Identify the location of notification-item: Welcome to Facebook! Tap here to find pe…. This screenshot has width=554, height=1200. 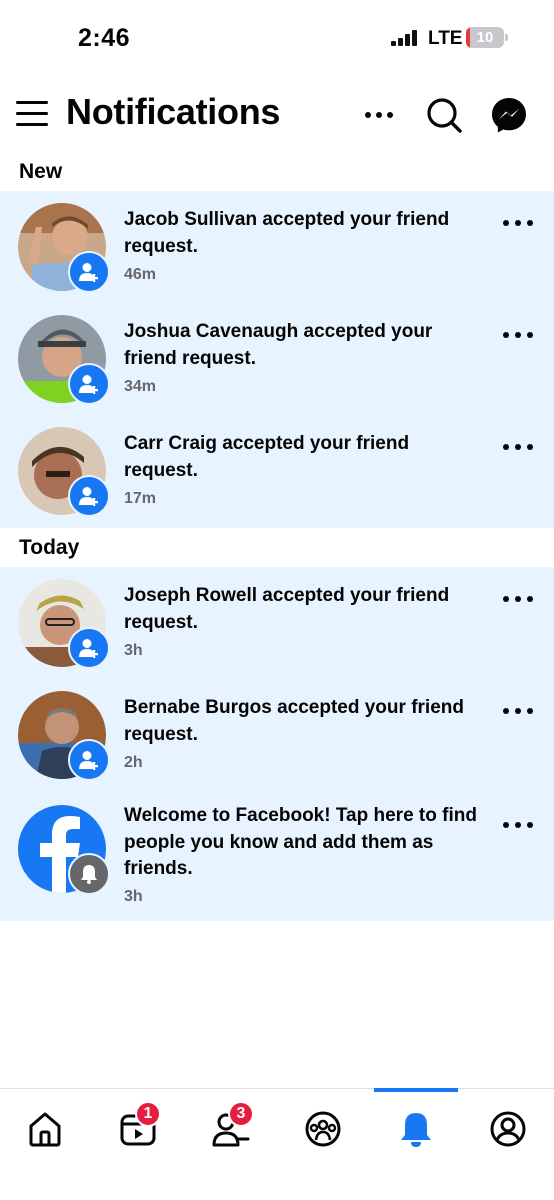
(277, 856).